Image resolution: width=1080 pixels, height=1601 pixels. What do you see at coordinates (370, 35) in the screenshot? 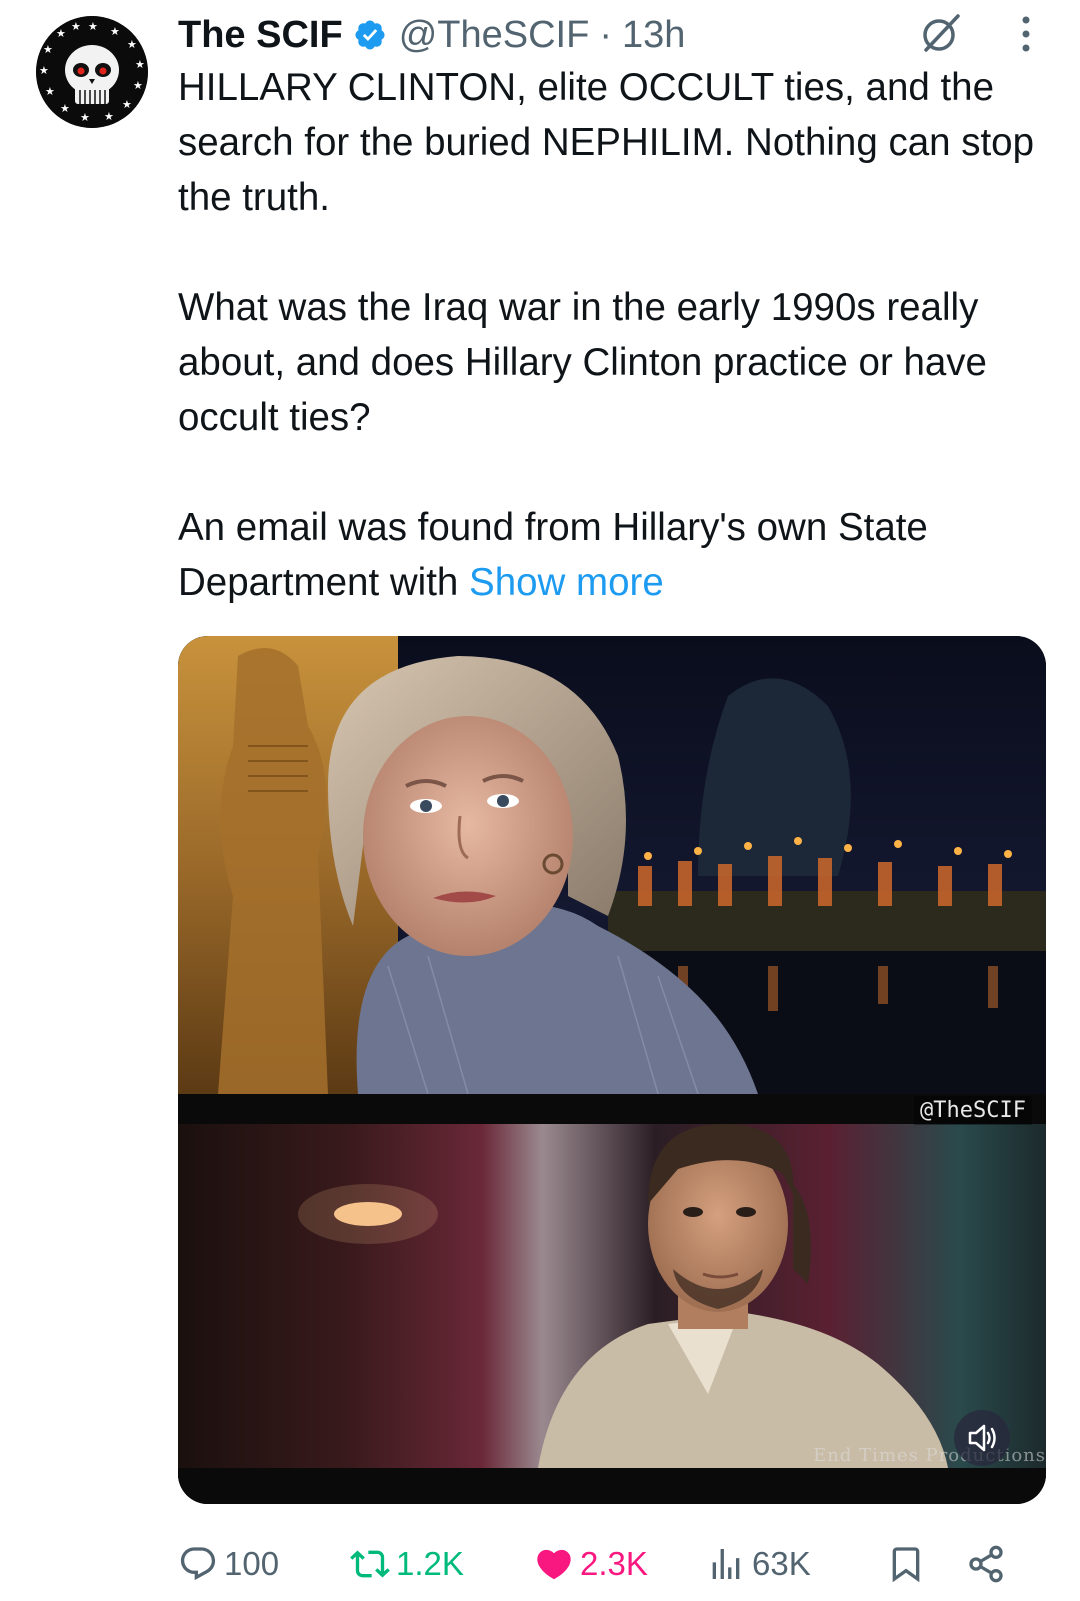
I see `verified-badge-icon` at bounding box center [370, 35].